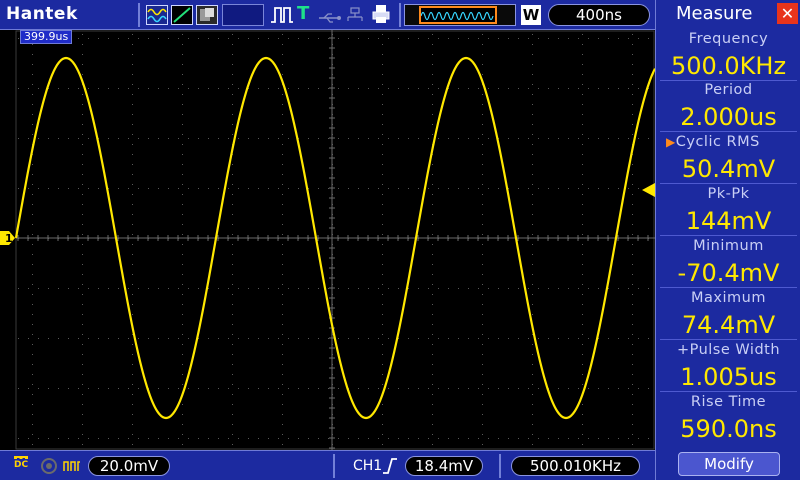 Image resolution: width=800 pixels, height=480 pixels. Describe the element at coordinates (728, 246) in the screenshot. I see `measure-label-minimum: Minimum` at that location.